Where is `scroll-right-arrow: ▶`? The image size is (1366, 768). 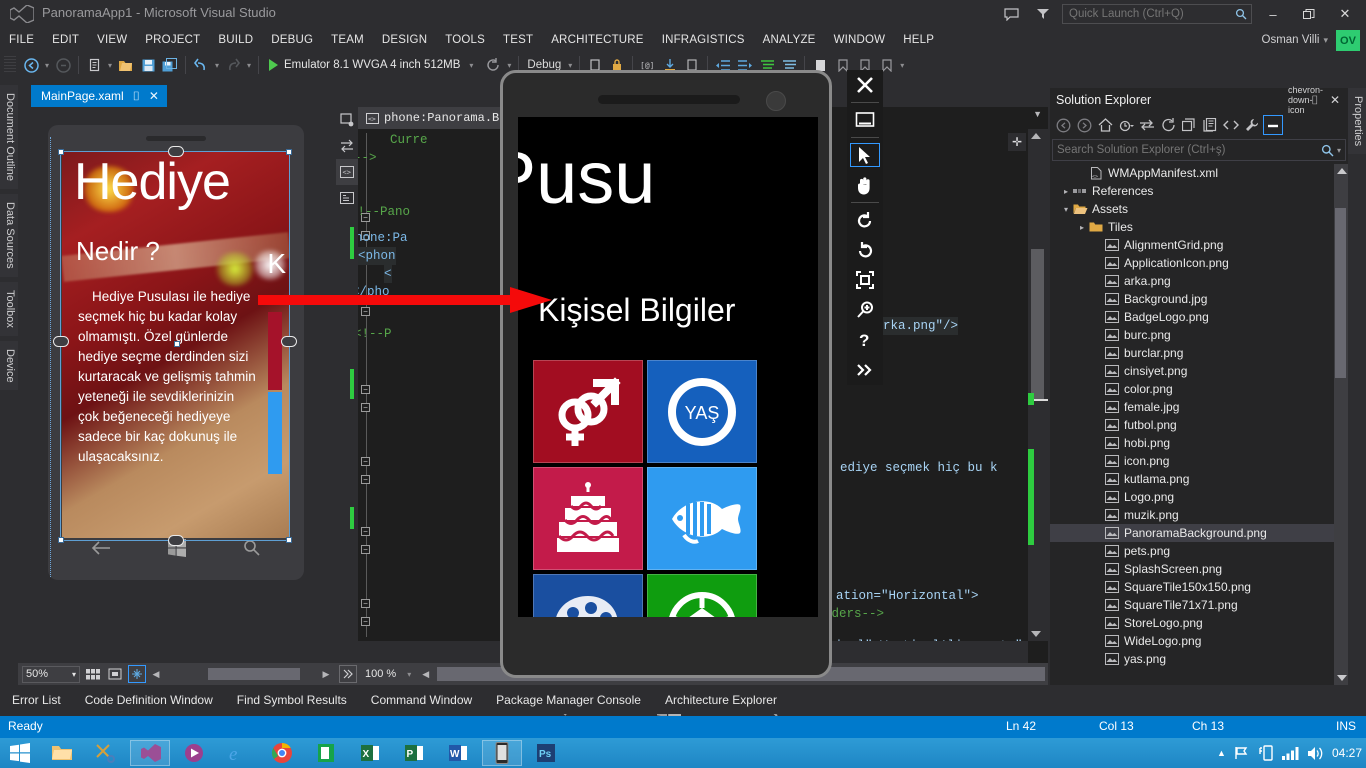 scroll-right-arrow: ▶ is located at coordinates (326, 674).